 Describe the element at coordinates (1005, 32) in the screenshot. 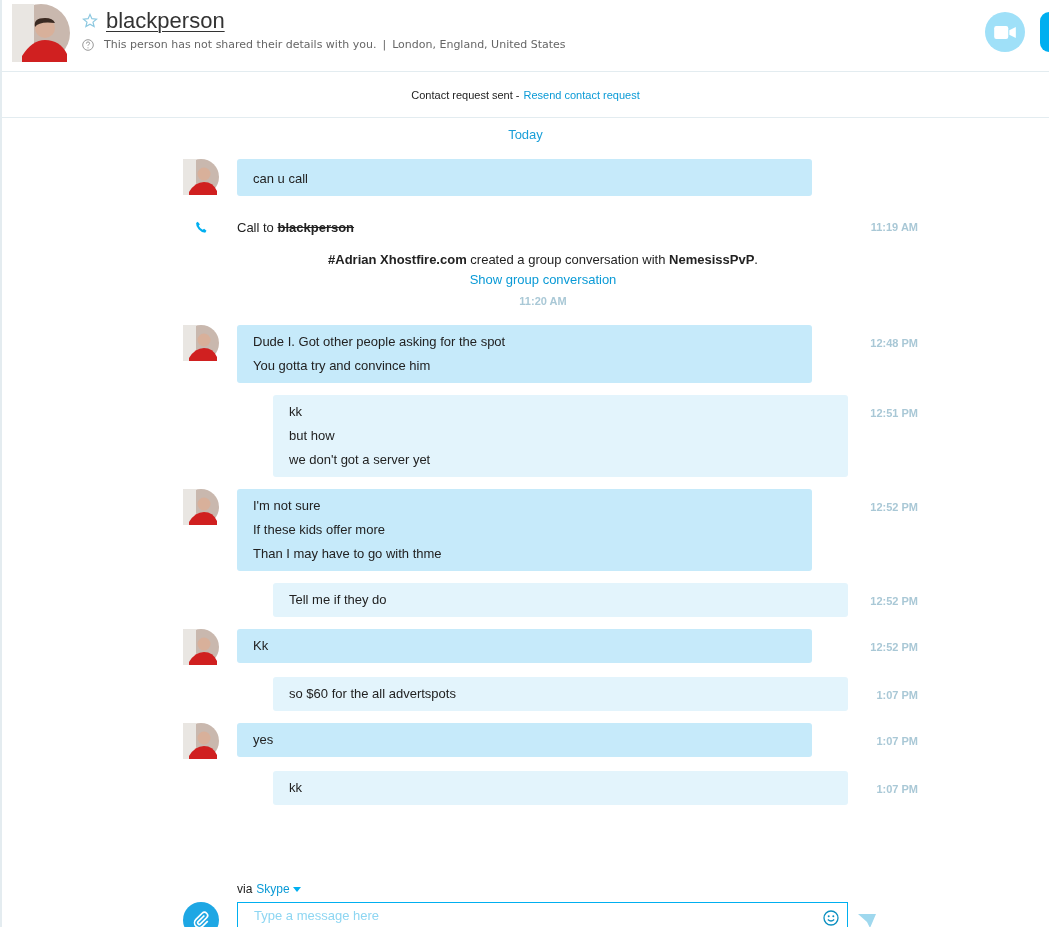

I see `video-camera-icon` at that location.